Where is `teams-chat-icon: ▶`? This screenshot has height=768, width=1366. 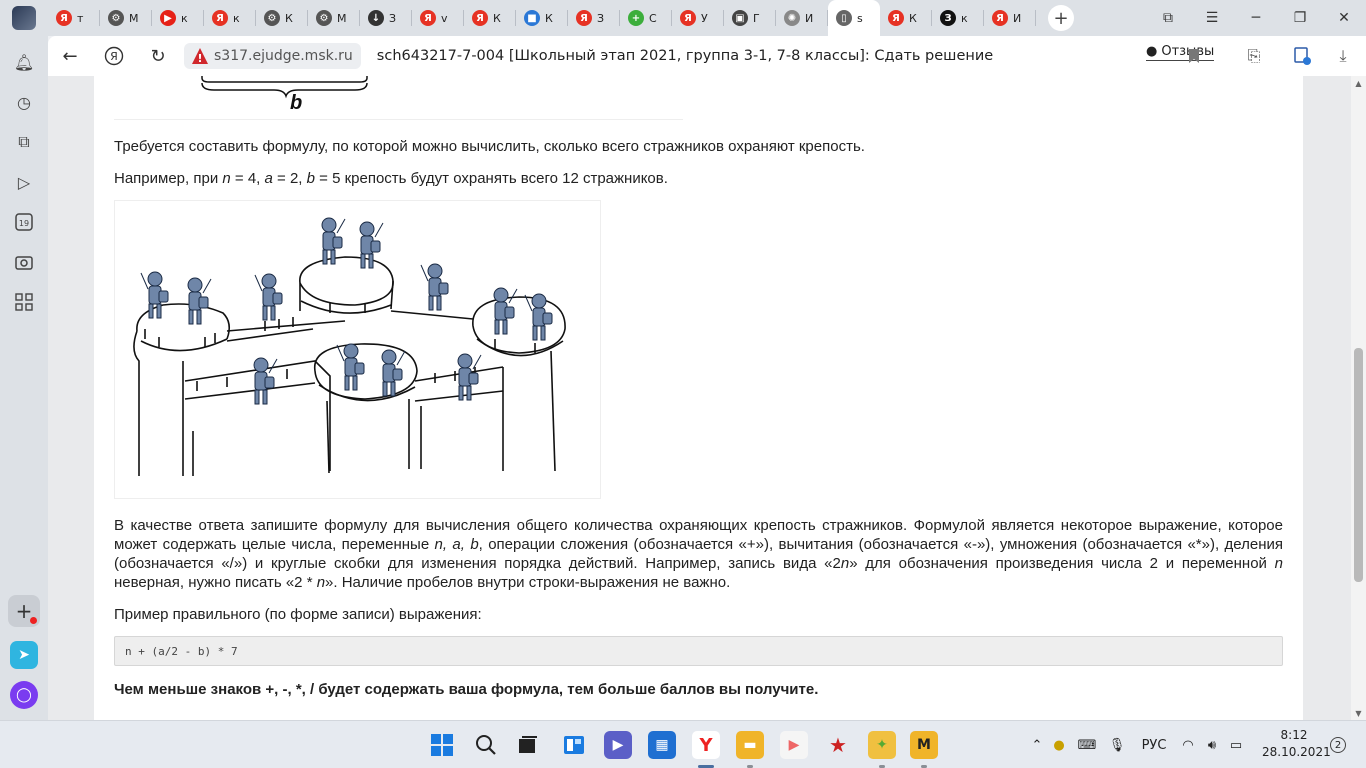
teams-chat-icon: ▶ is located at coordinates (618, 745).